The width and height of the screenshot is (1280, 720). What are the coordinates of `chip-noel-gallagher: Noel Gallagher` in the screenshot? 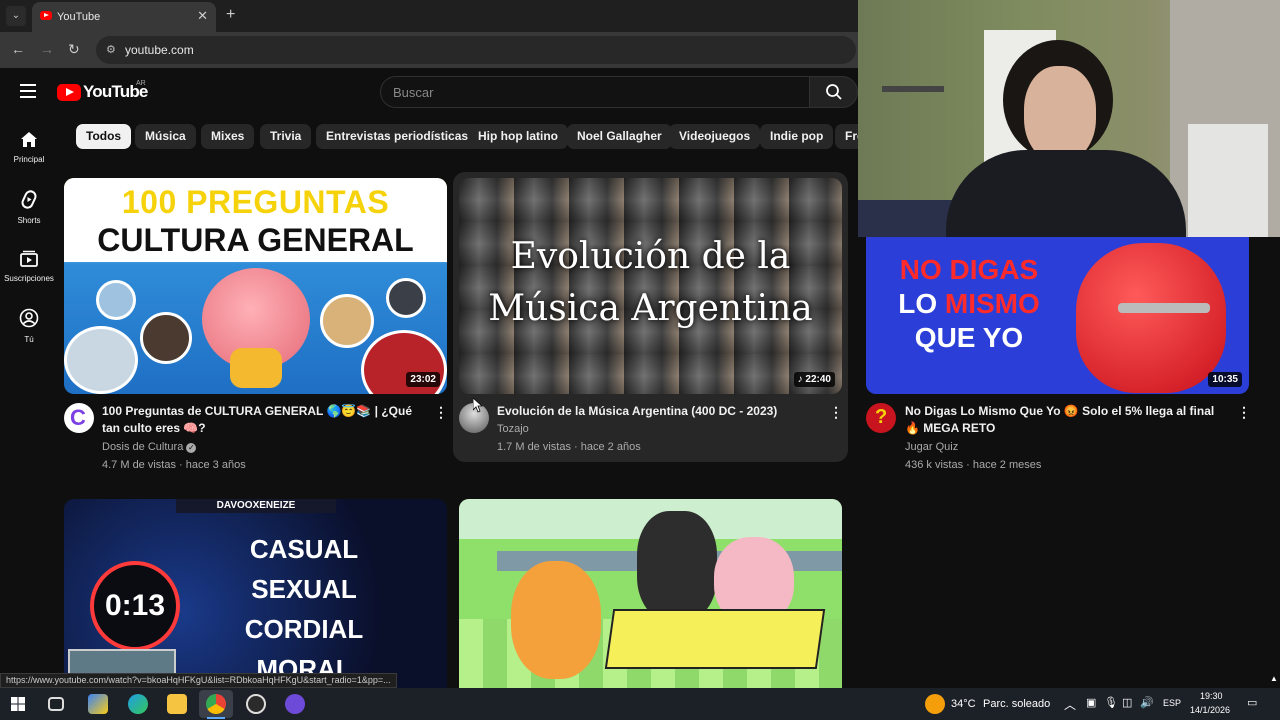 It's located at (619, 136).